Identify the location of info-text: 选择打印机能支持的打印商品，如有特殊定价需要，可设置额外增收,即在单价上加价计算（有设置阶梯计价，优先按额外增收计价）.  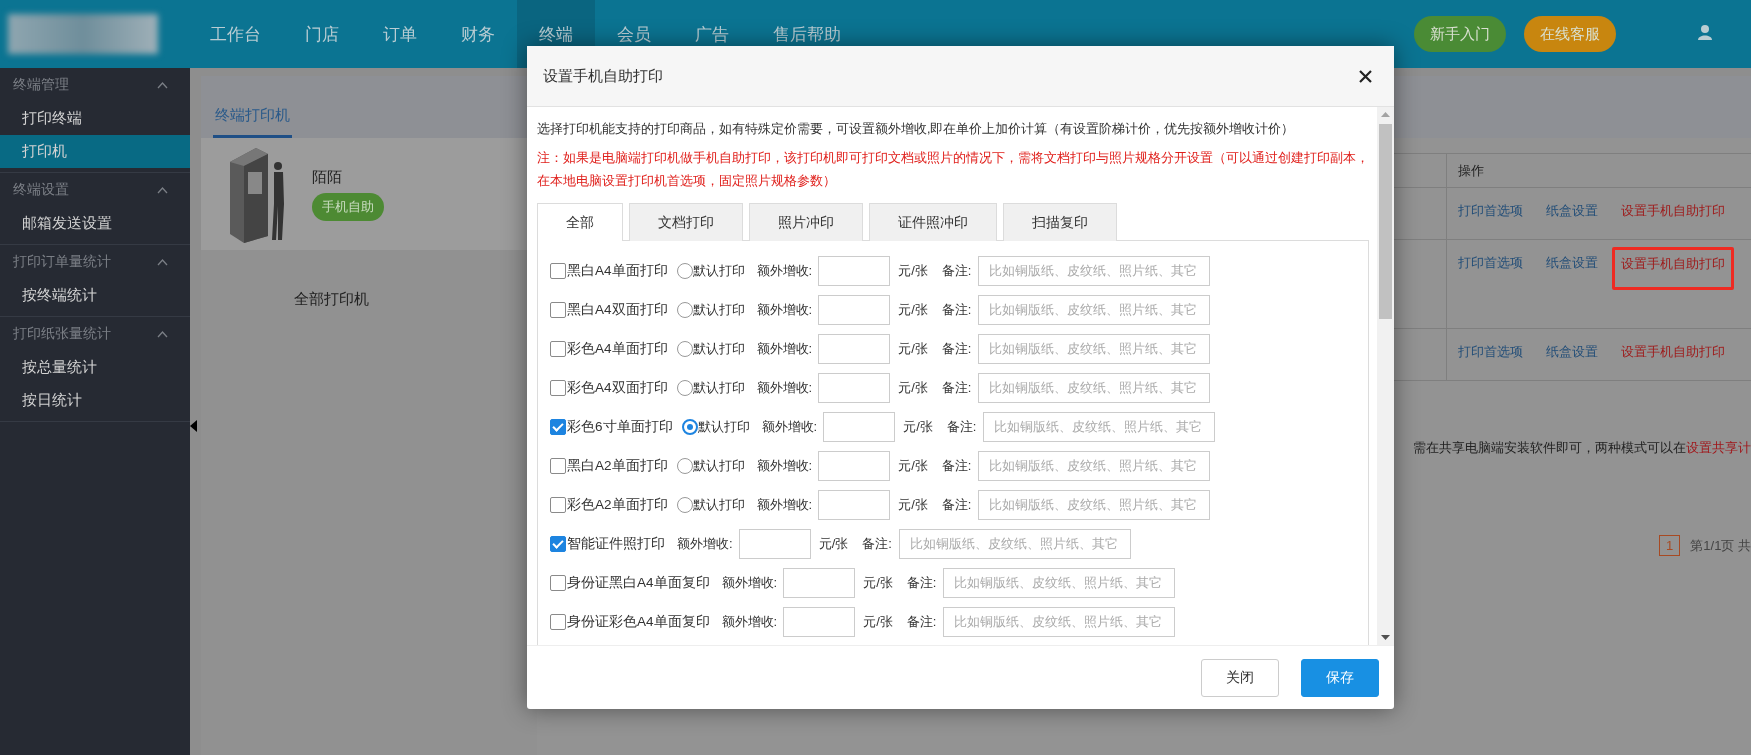
(916, 129).